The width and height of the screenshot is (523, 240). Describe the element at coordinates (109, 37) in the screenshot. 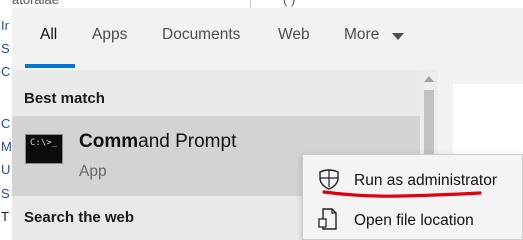

I see `tab-apps: Apps` at that location.